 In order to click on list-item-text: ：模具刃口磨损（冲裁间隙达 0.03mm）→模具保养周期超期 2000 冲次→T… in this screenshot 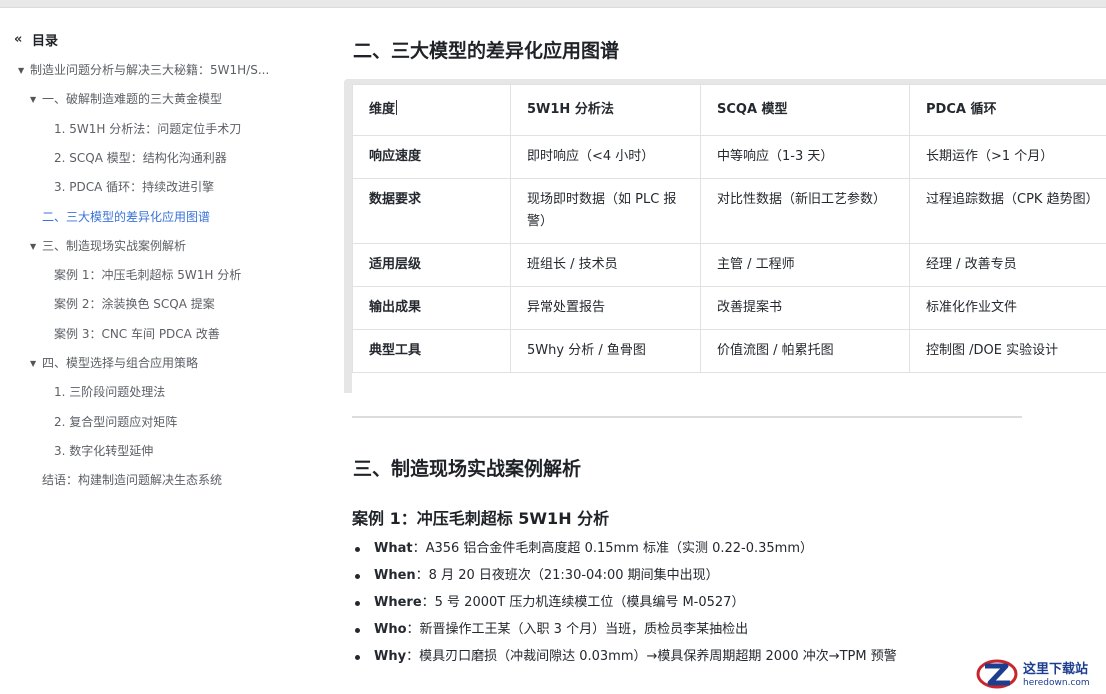, I will do `click(651, 656)`.